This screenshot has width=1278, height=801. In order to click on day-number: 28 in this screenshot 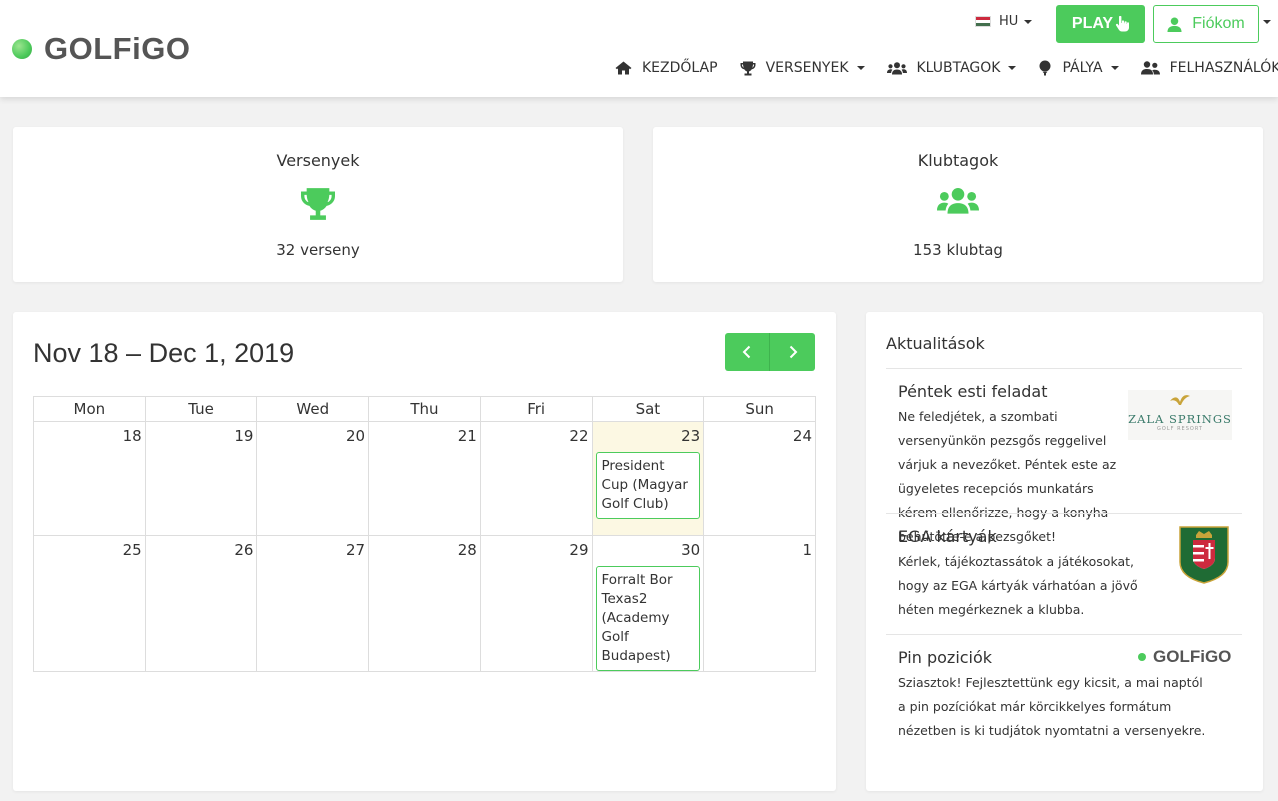, I will do `click(424, 549)`.